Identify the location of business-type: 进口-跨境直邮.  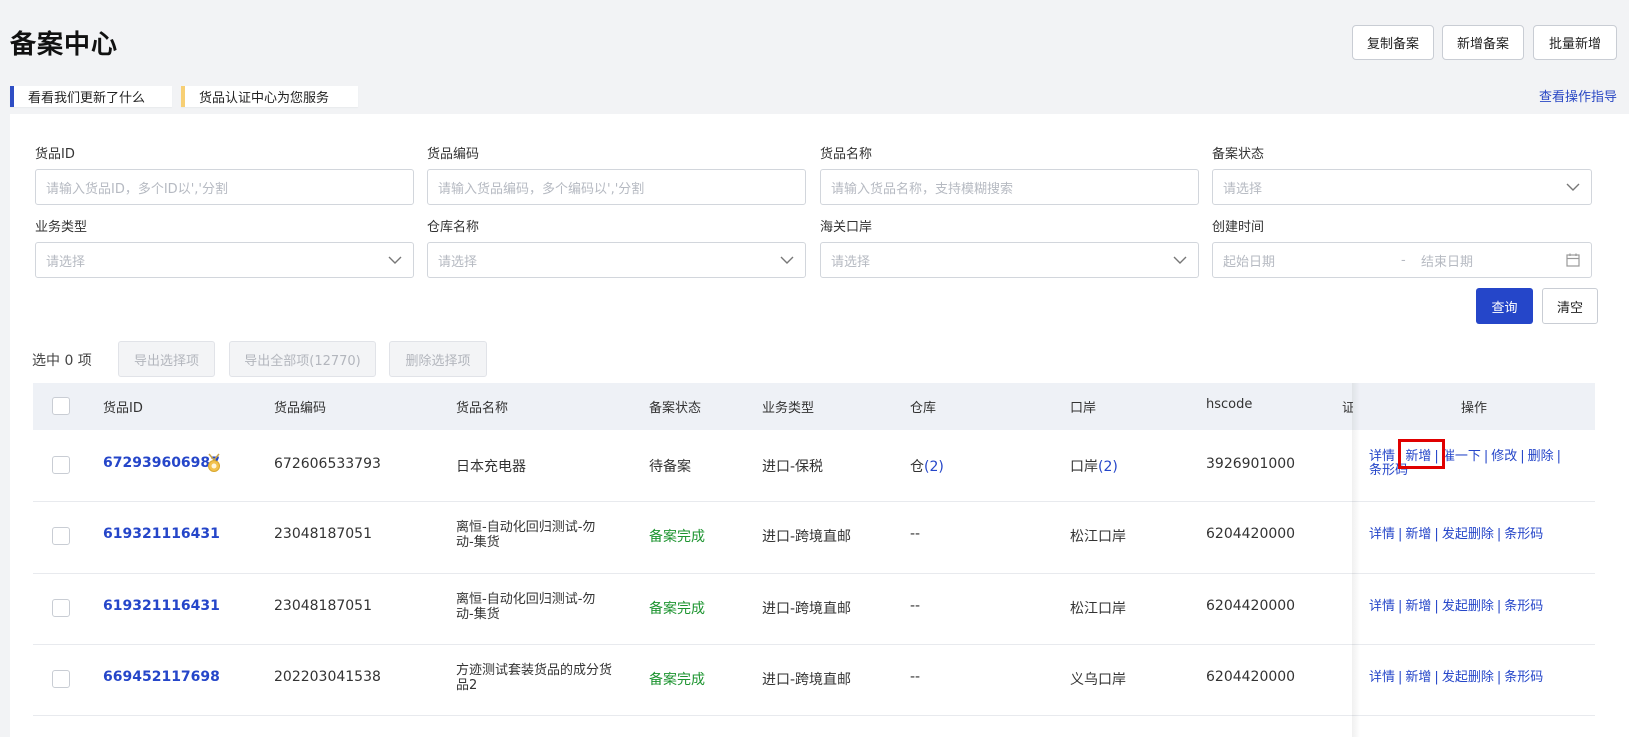
(807, 537).